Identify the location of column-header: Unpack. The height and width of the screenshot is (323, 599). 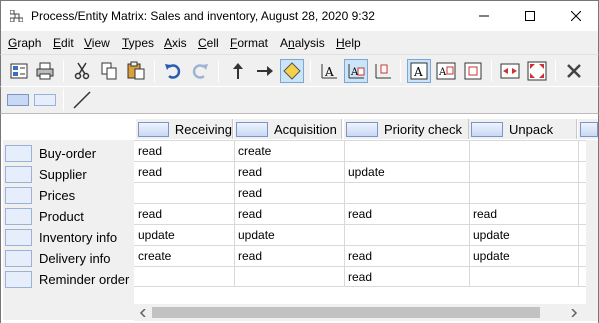
(523, 129).